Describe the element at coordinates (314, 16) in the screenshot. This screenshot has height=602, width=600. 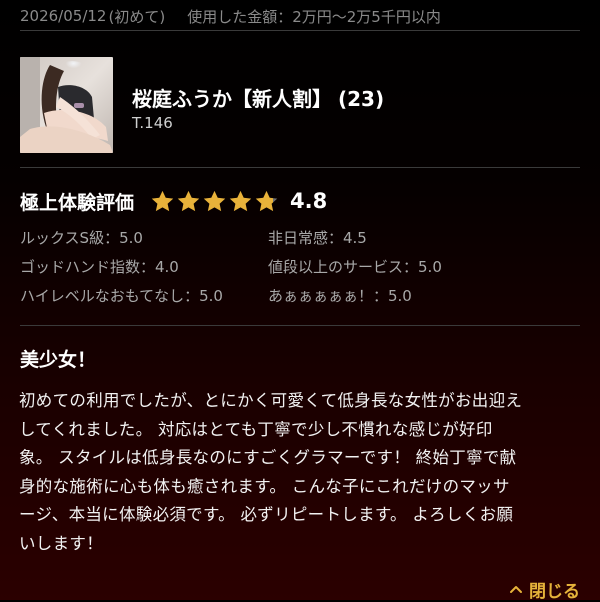
I see `amount-spent: 使用した金額：2万円〜2万5千円以内` at that location.